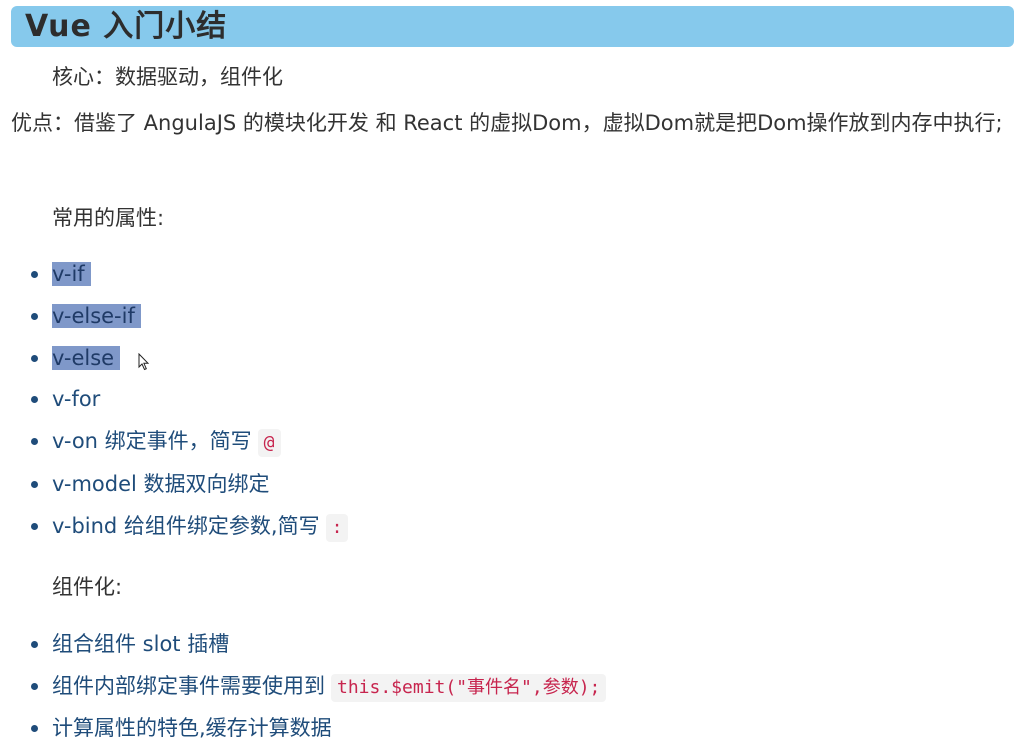 This screenshot has width=1029, height=748. I want to click on list-item-text: 计算属性的特色,缓存计算数据, so click(192, 728).